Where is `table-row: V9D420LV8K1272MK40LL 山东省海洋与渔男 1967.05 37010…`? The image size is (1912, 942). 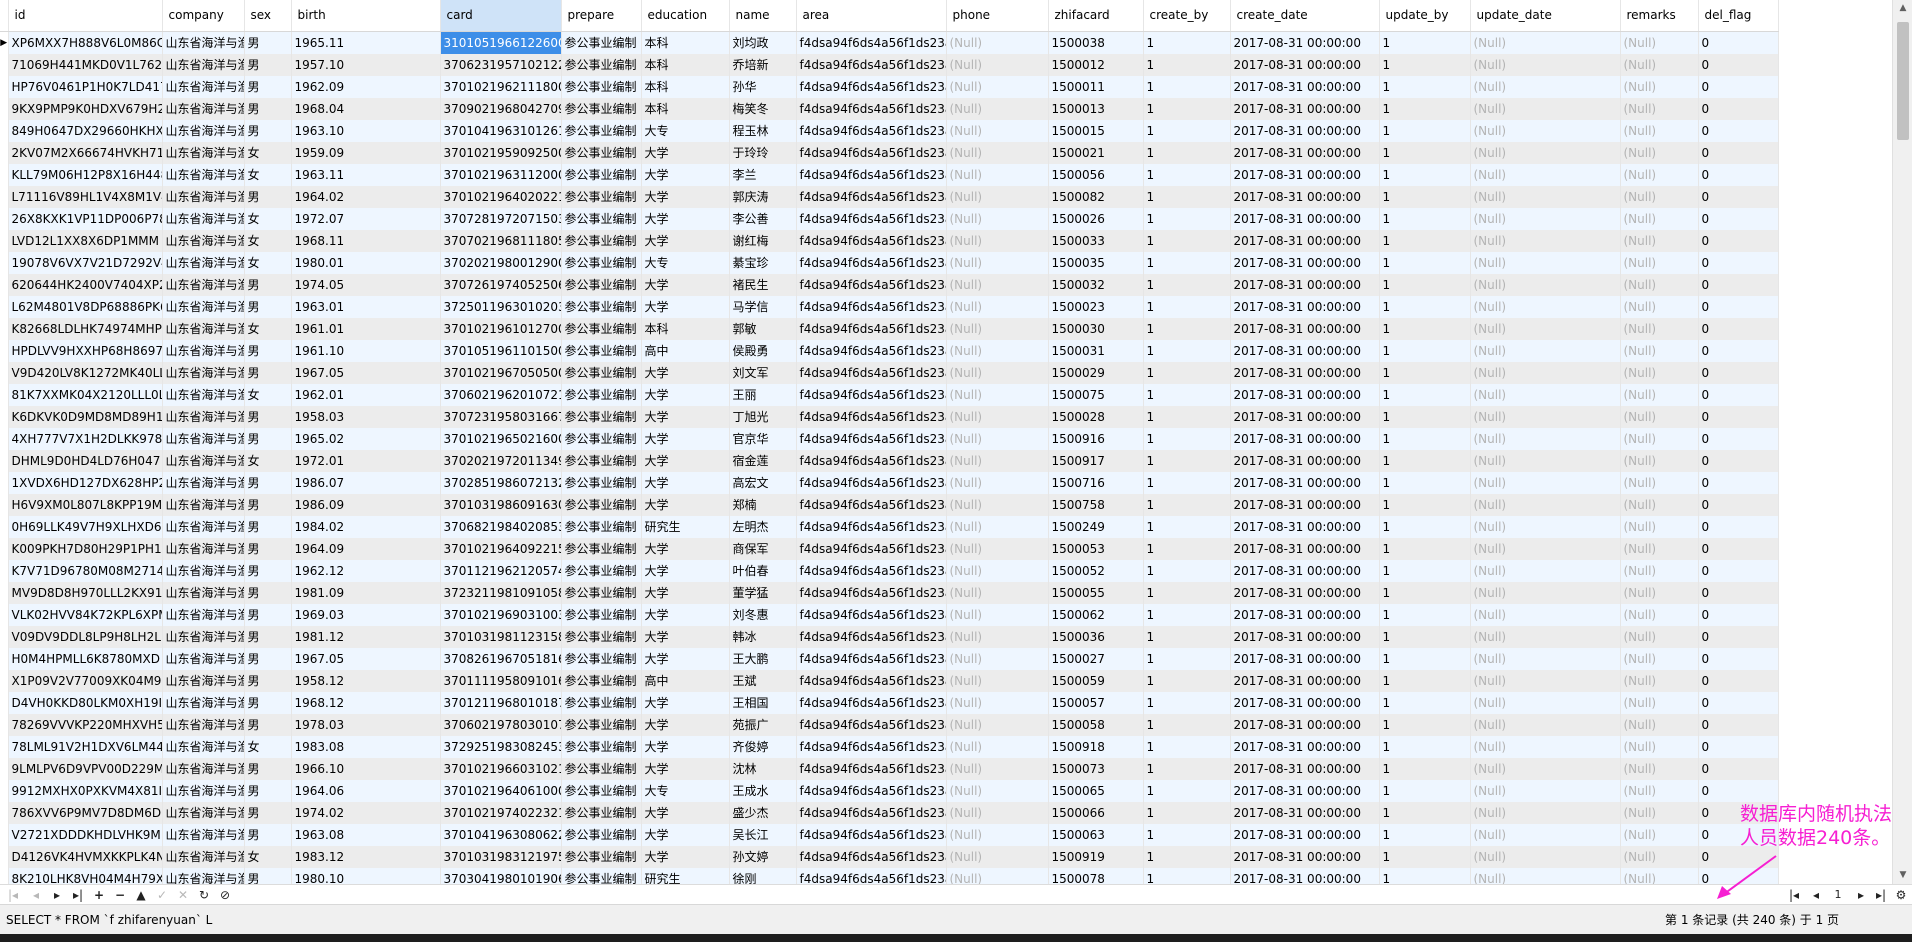
table-row: V9D420LV8K1272MK40LL 山东省海洋与渔男 1967.05 37010… is located at coordinates (889, 372).